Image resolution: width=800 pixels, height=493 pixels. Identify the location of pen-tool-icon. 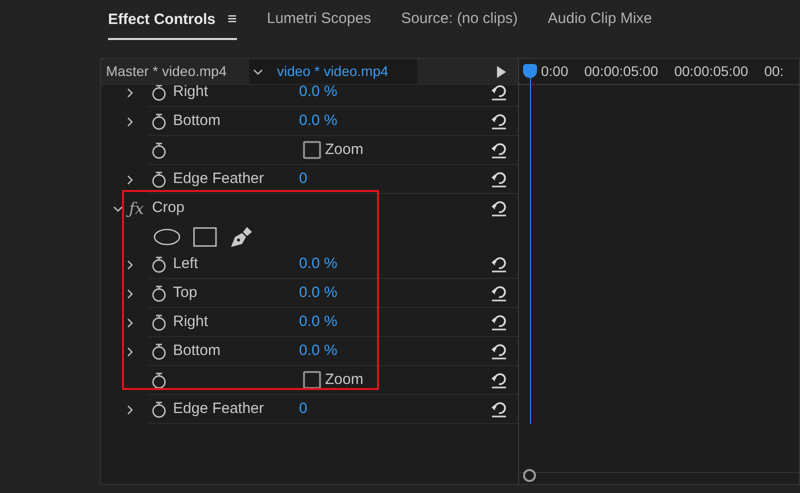
(241, 237).